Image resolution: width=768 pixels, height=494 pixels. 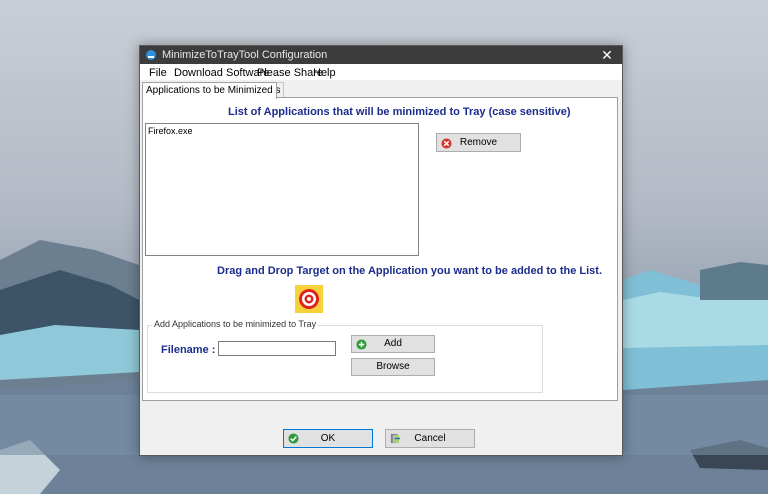 What do you see at coordinates (235, 324) in the screenshot?
I see `group-legend: Add Applications to be minimized to Tray` at bounding box center [235, 324].